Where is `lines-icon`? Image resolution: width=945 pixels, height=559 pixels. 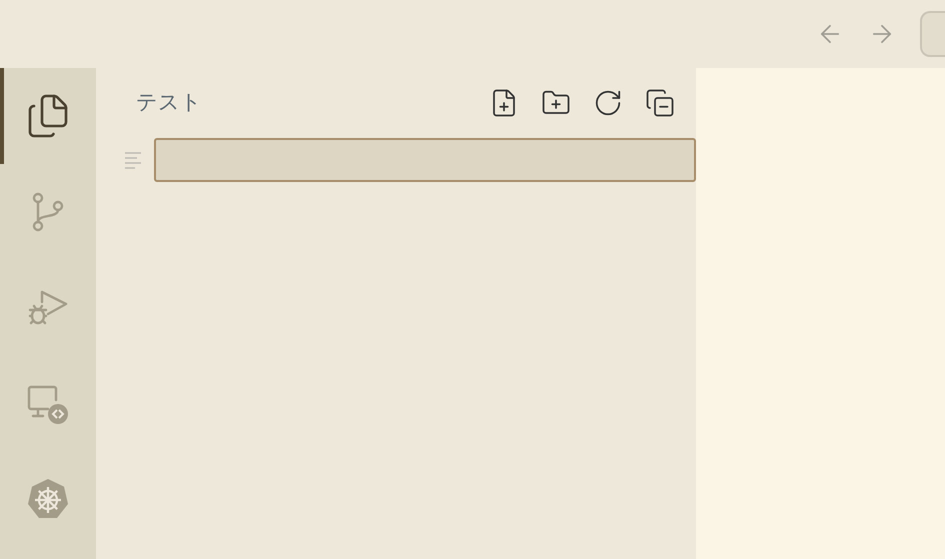
lines-icon is located at coordinates (133, 160).